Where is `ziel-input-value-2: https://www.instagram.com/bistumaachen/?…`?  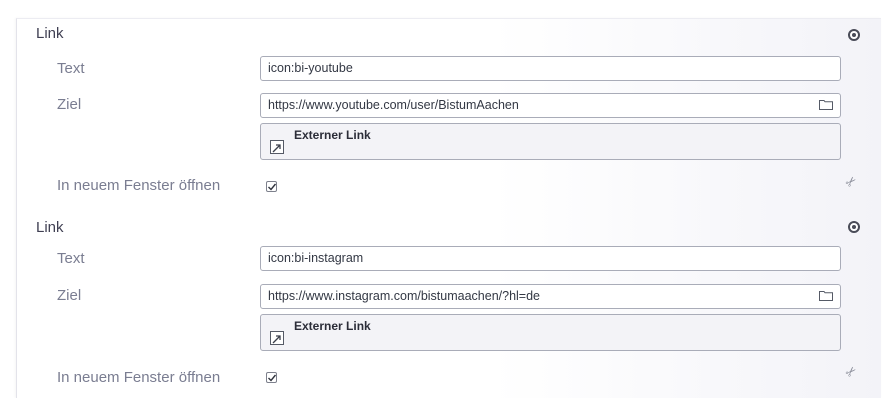 ziel-input-value-2: https://www.instagram.com/bistumaachen/?… is located at coordinates (404, 296).